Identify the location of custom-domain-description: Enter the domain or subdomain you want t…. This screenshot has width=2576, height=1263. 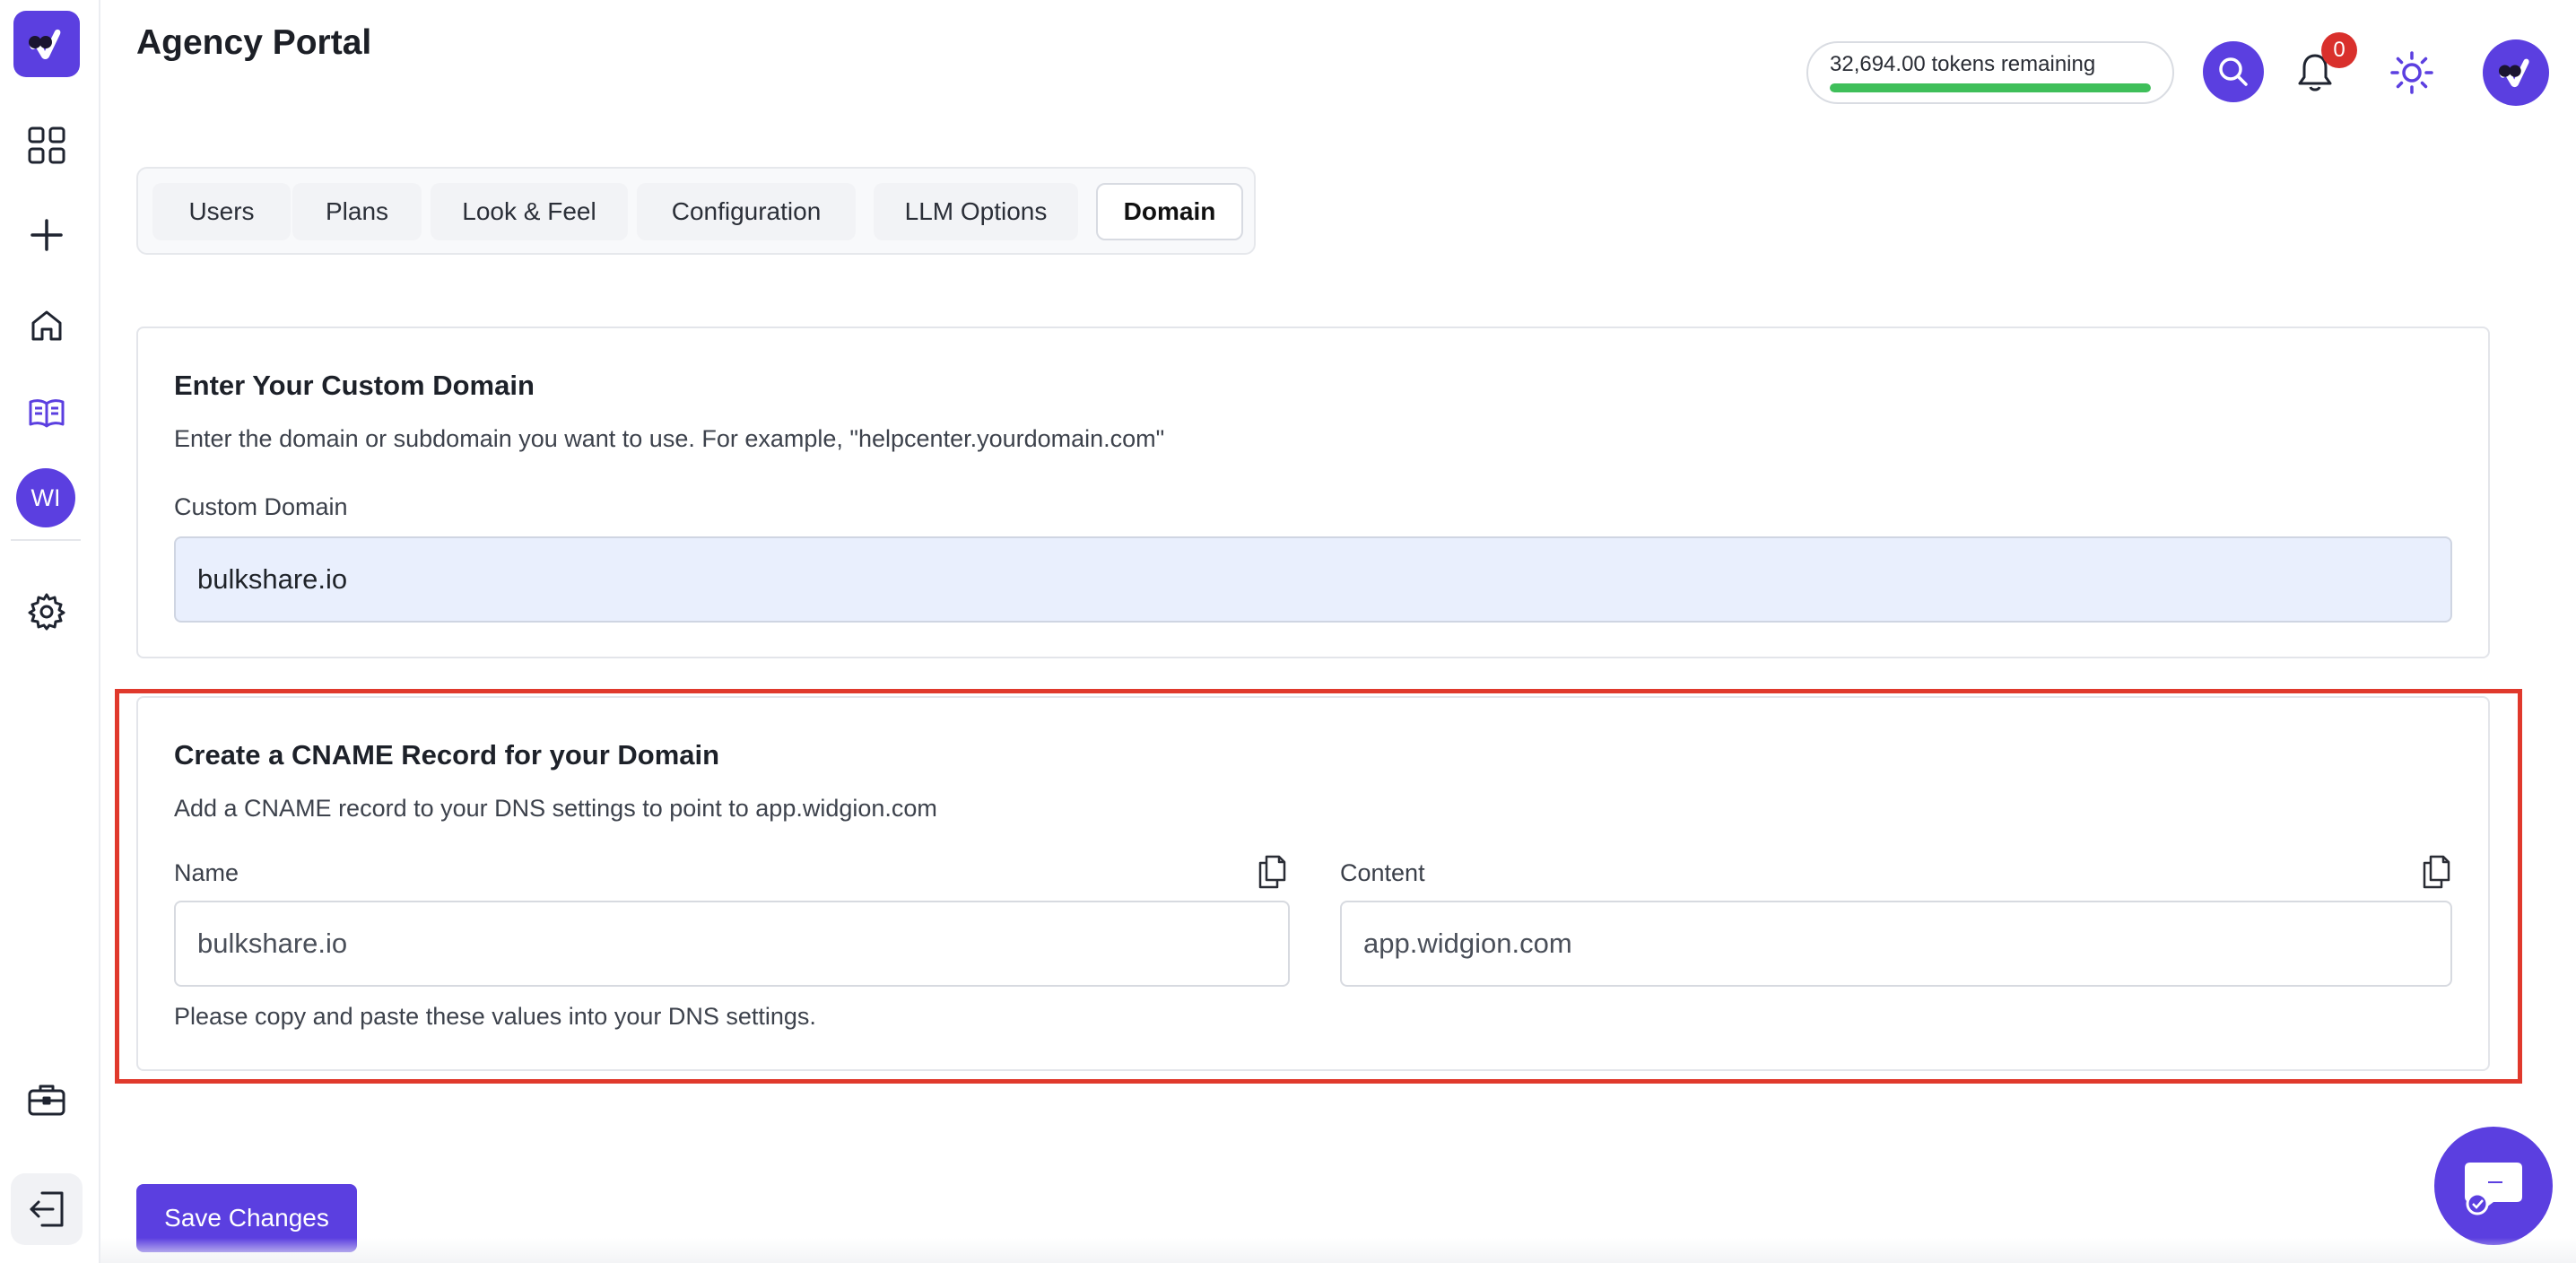
(669, 438).